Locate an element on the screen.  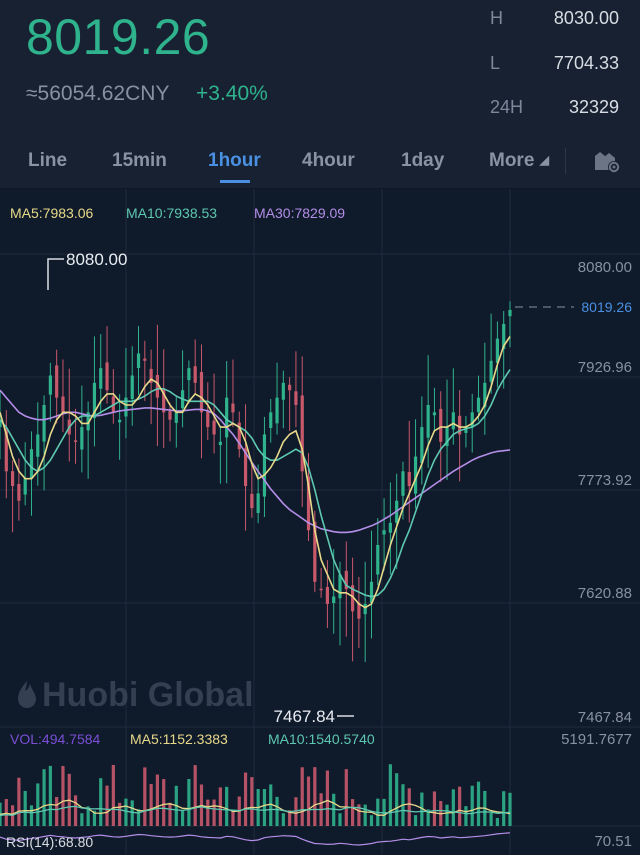
cny-value: ≈56054.62CNY is located at coordinates (98, 93).